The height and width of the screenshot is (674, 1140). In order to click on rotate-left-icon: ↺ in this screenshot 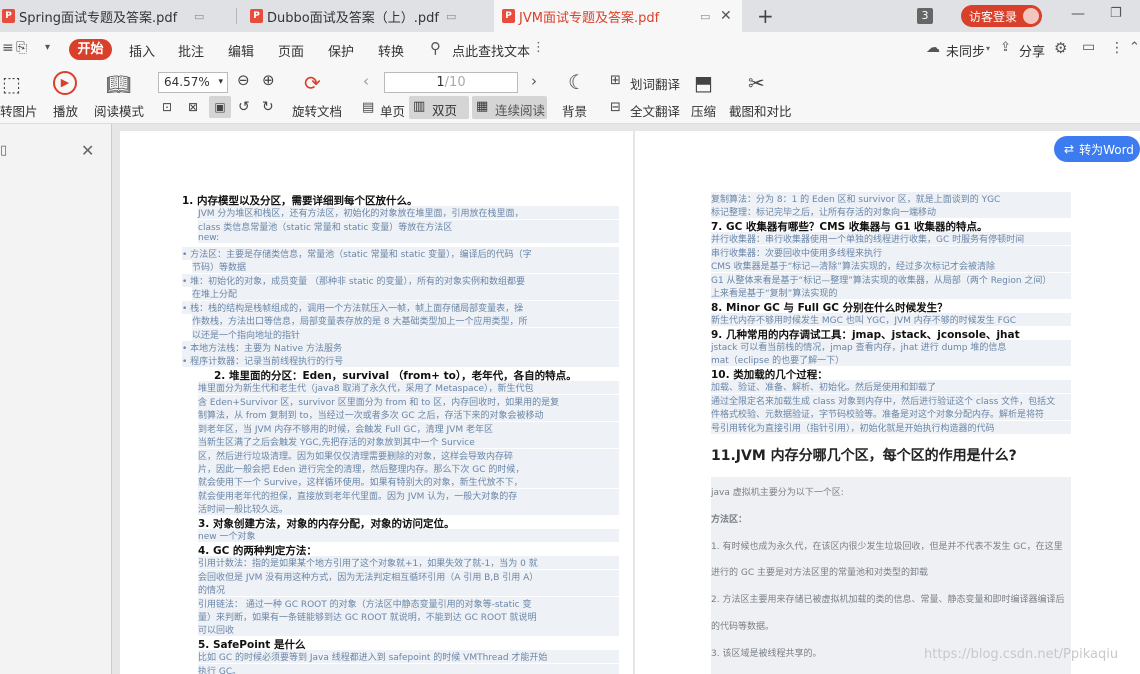, I will do `click(244, 107)`.